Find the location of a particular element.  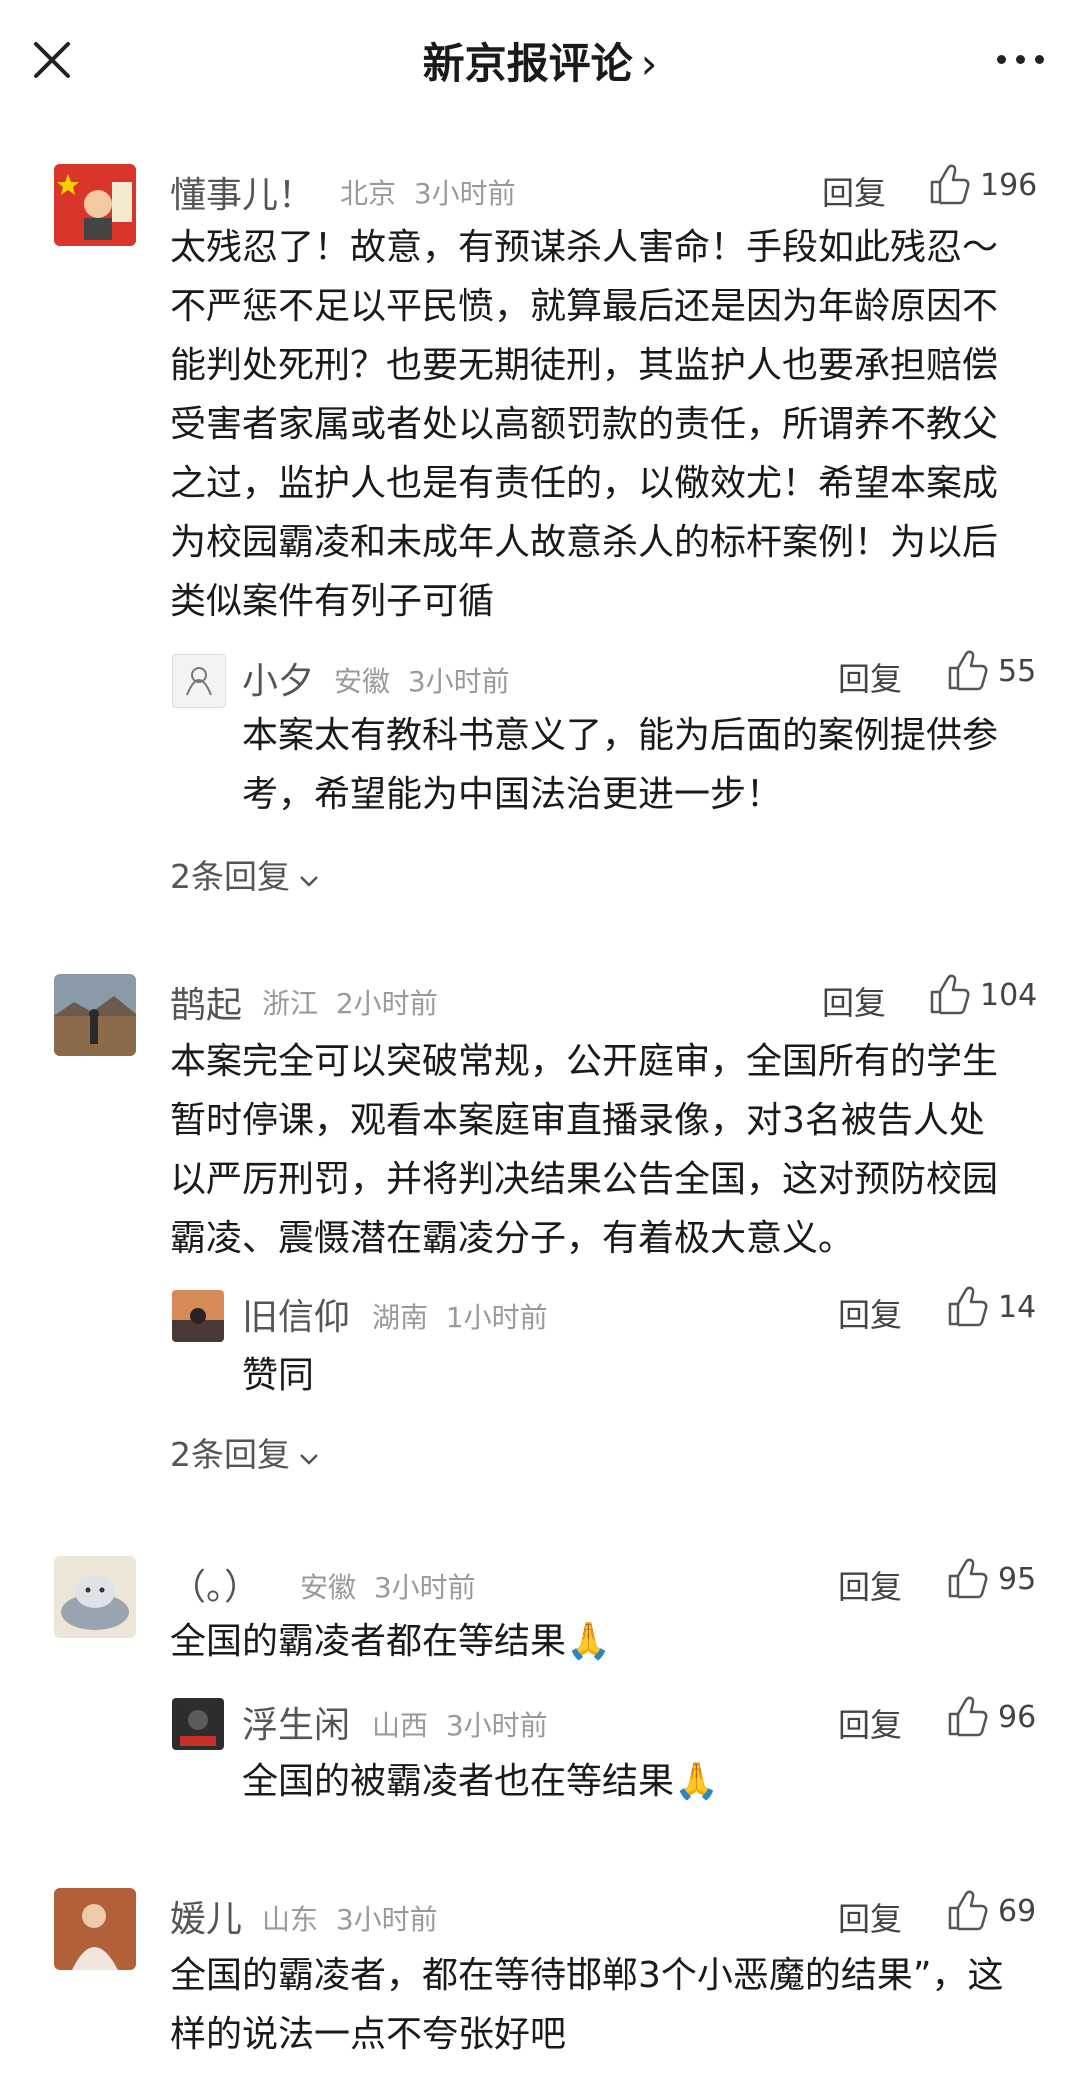

like-count: 14 is located at coordinates (1017, 1307).